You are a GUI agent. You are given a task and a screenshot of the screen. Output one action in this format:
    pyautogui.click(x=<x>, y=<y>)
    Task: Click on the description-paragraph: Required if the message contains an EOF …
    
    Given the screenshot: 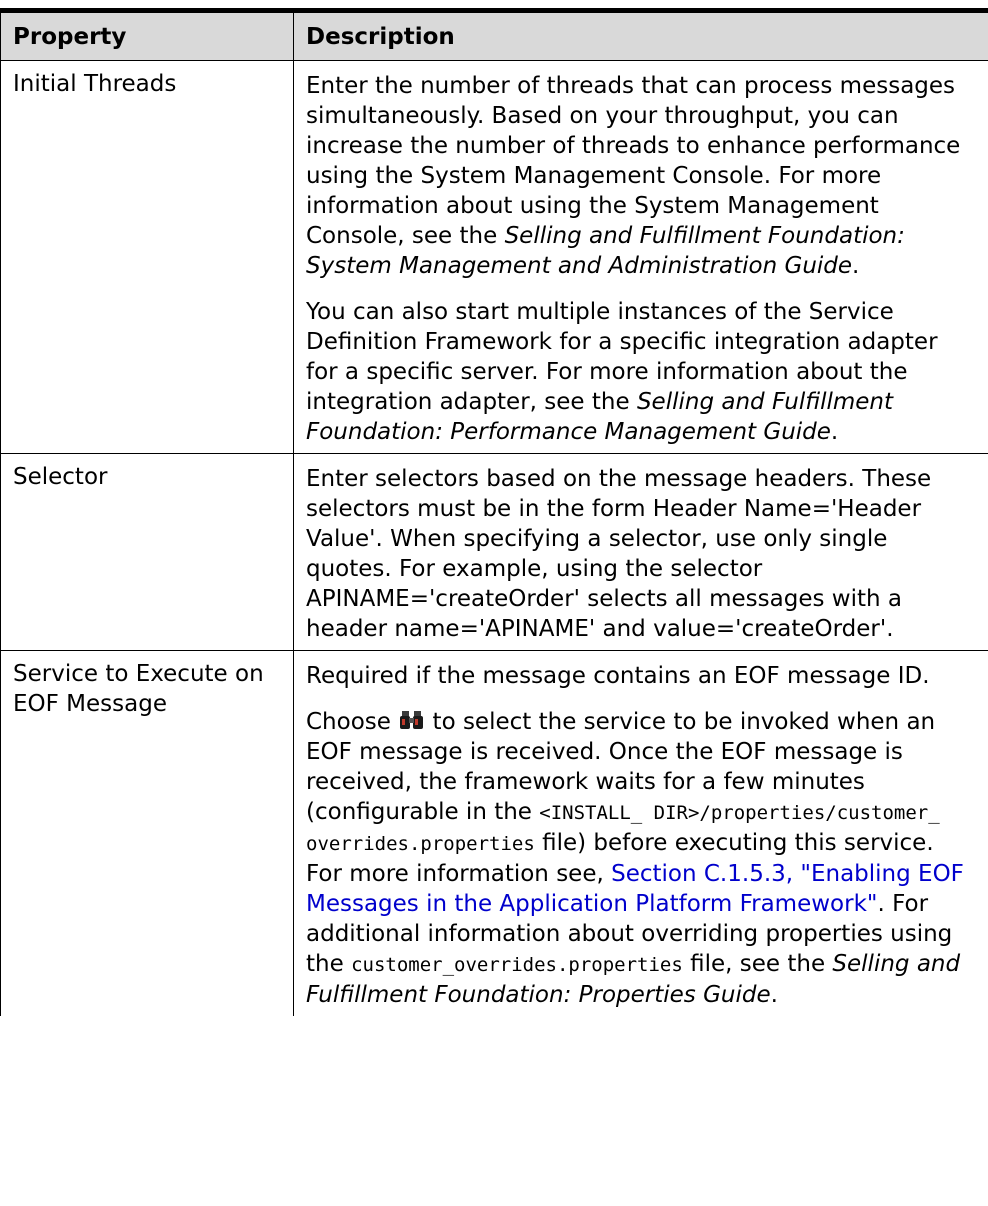 What is the action you would take?
    pyautogui.click(x=618, y=676)
    